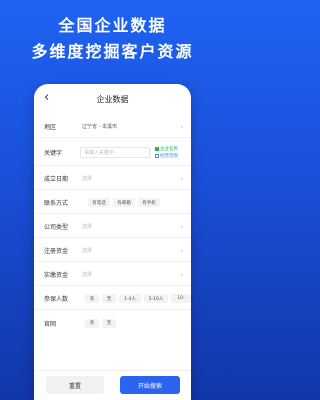 The height and width of the screenshot is (400, 320). Describe the element at coordinates (150, 385) in the screenshot. I see `start-search-button: 开始搜索` at that location.